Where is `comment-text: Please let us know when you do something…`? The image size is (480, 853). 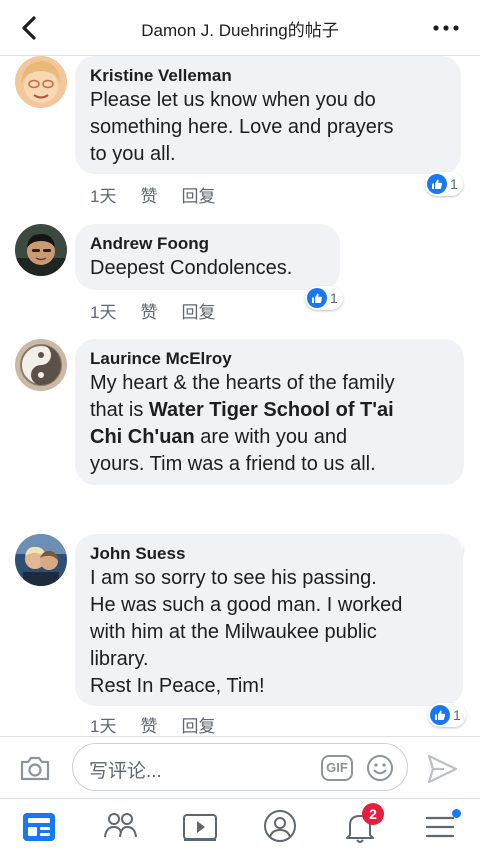 comment-text: Please let us know when you do something… is located at coordinates (242, 127).